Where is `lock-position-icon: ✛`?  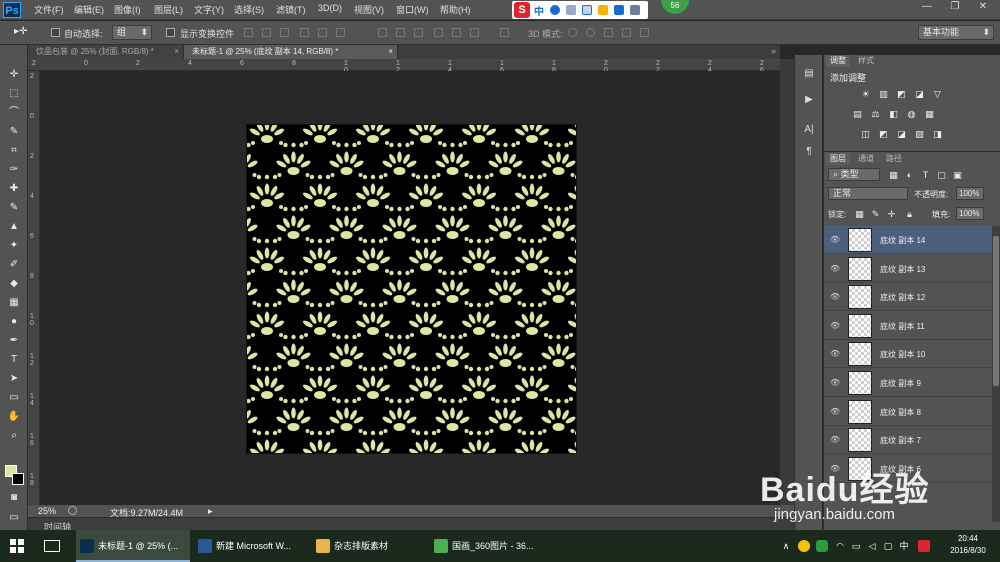 lock-position-icon: ✛ is located at coordinates (891, 214).